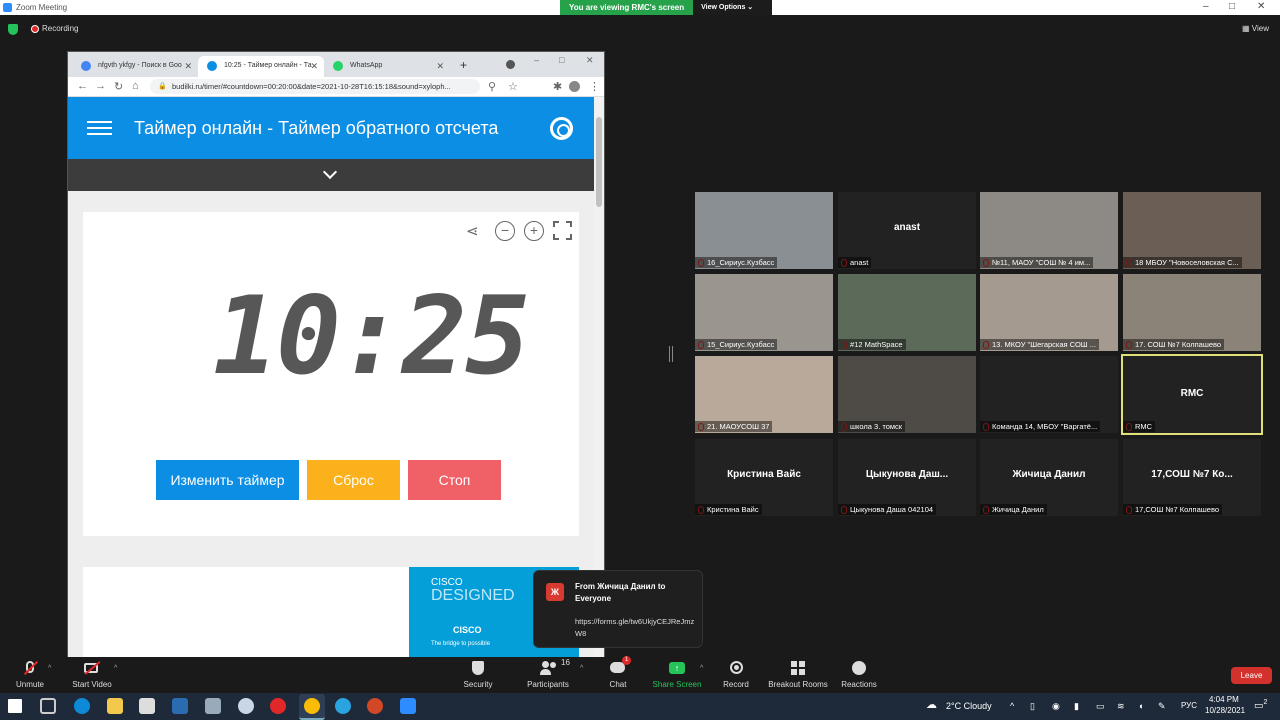 Image resolution: width=1280 pixels, height=720 pixels. Describe the element at coordinates (492, 86) in the screenshot. I see `zoom-page-icon: ⚲` at that location.